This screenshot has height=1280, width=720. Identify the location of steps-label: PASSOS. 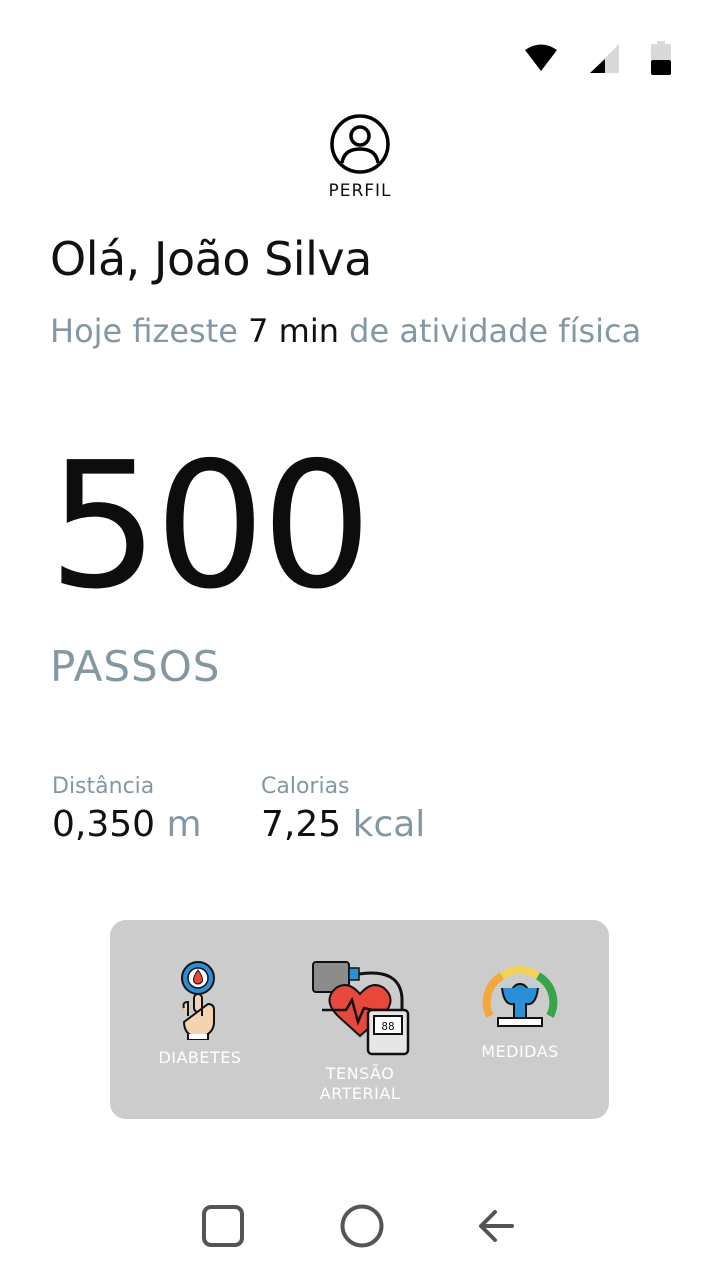
(135, 666).